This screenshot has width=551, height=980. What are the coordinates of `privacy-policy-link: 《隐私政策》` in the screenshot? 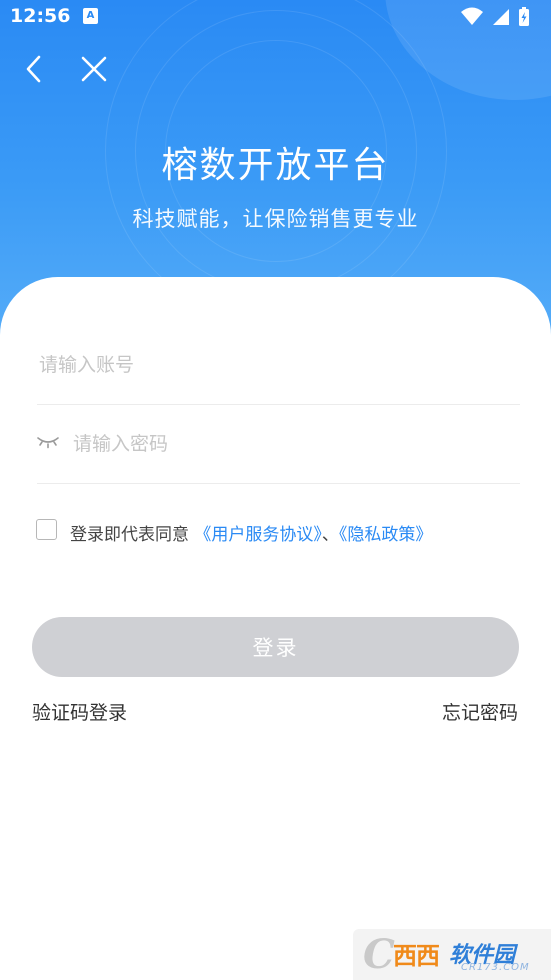 It's located at (386, 535).